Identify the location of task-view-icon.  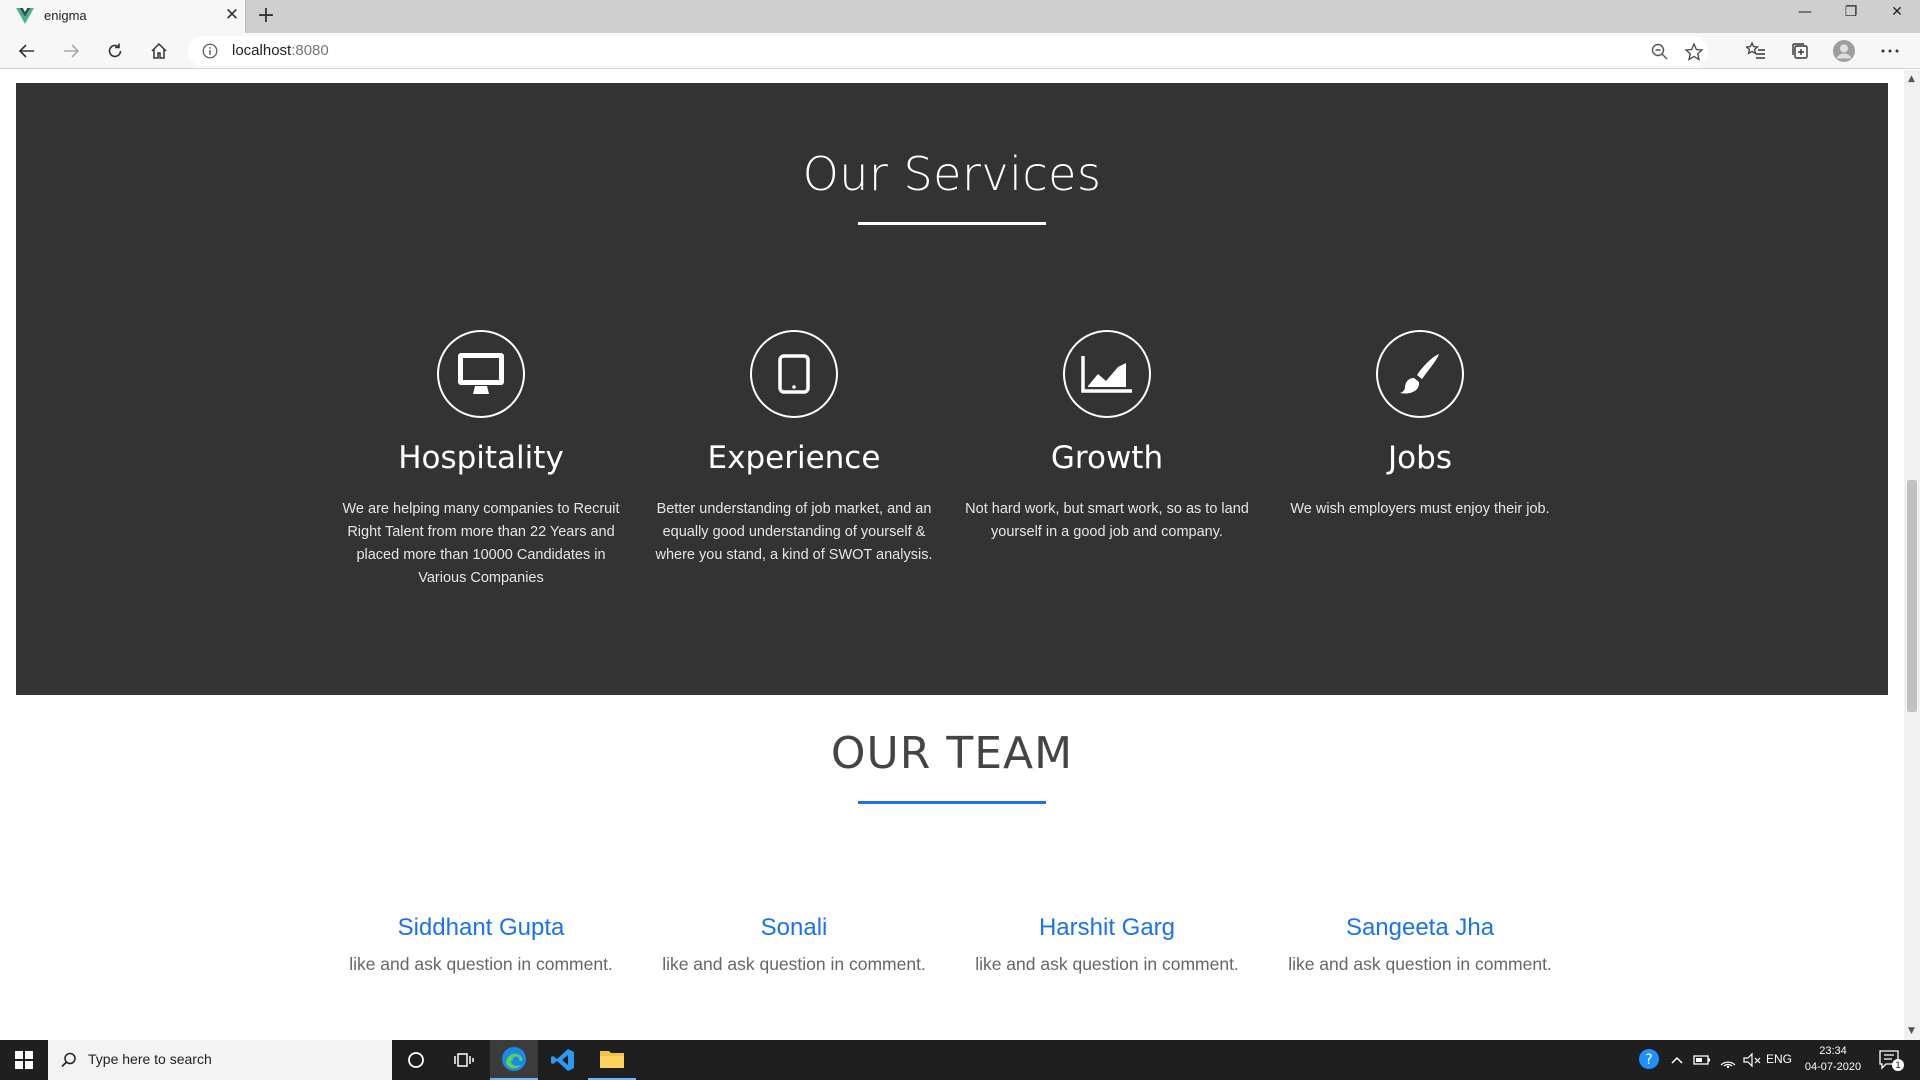
(464, 1060).